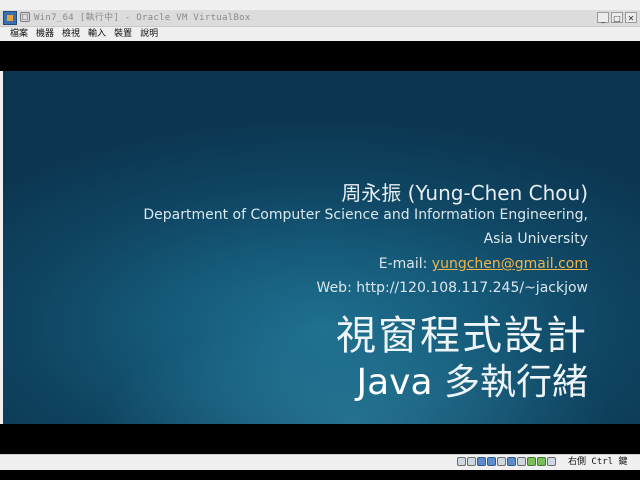 The image size is (640, 480). What do you see at coordinates (617, 17) in the screenshot?
I see `maximize-button: □` at bounding box center [617, 17].